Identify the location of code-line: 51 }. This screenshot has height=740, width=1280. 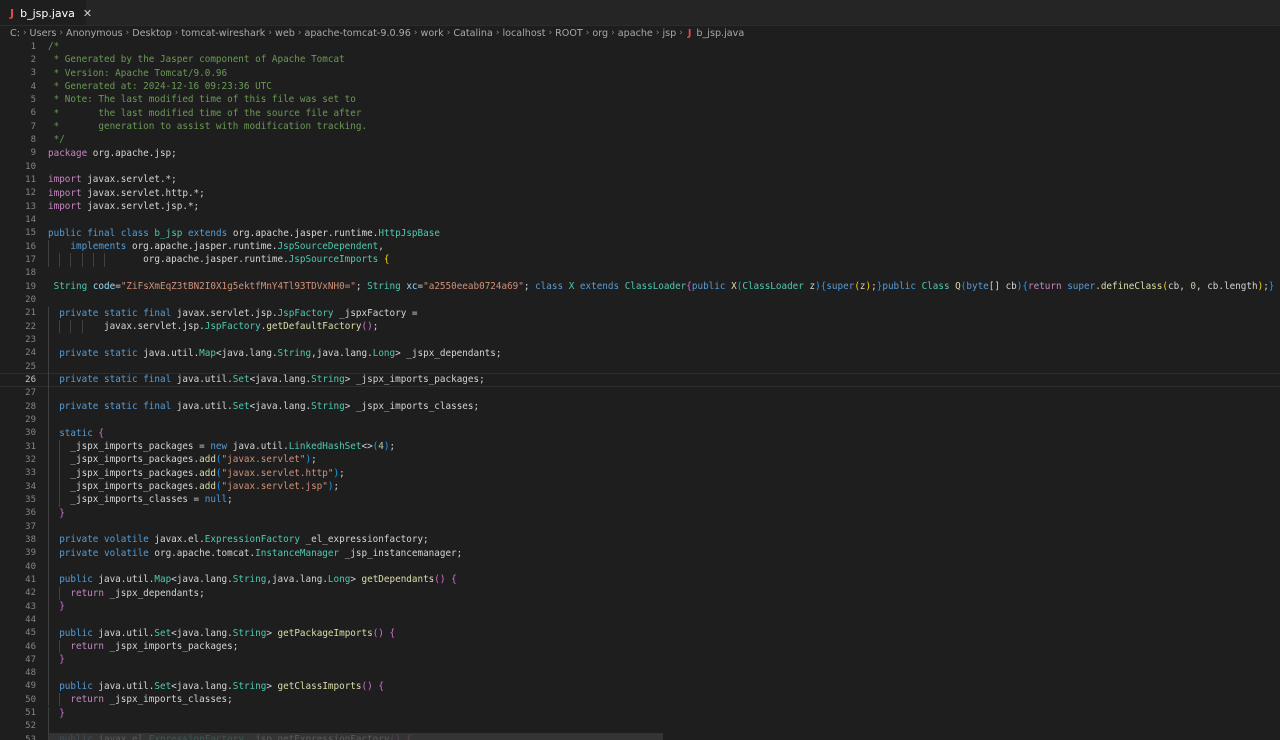
(640, 713).